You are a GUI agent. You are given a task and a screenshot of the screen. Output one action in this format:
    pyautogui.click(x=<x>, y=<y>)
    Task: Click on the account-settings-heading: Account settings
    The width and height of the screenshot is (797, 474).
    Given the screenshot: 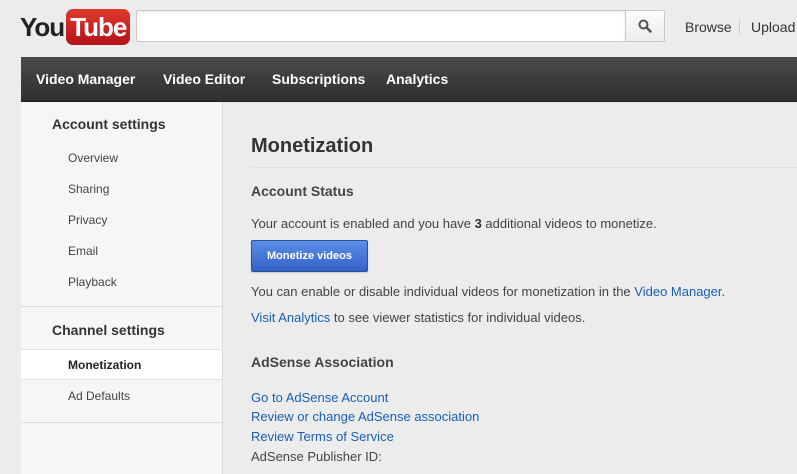 What is the action you would take?
    pyautogui.click(x=109, y=124)
    